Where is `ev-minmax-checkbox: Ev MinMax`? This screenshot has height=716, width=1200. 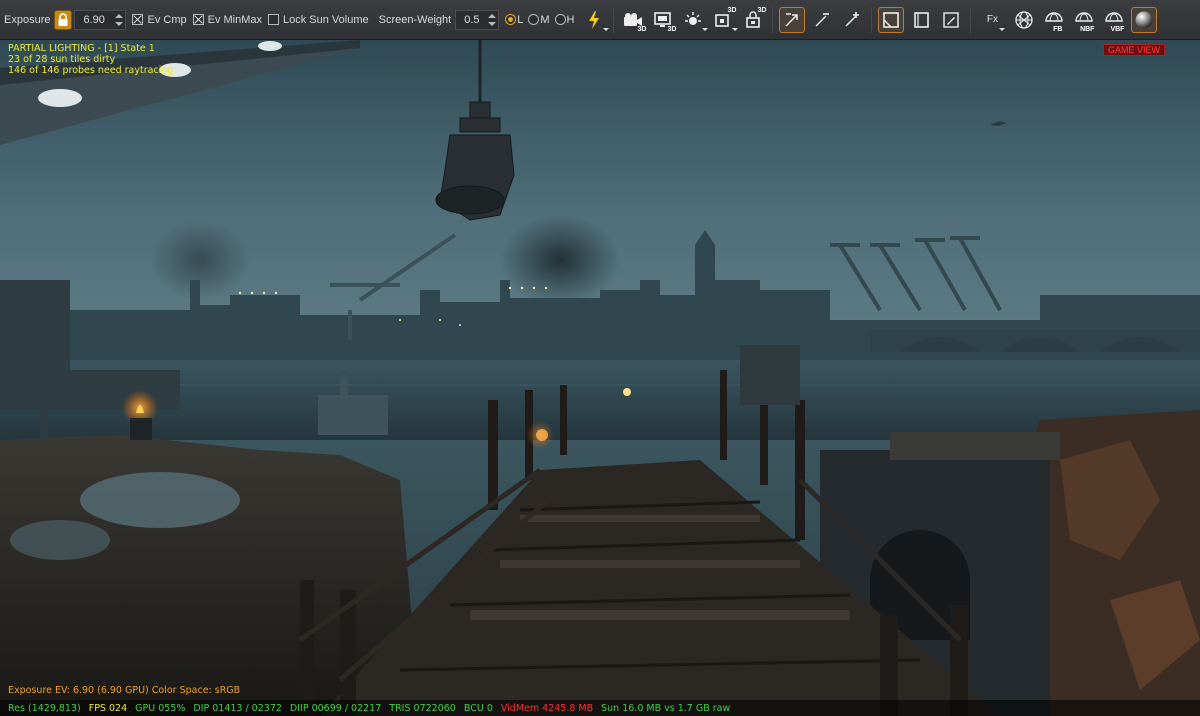 ev-minmax-checkbox: Ev MinMax is located at coordinates (227, 19).